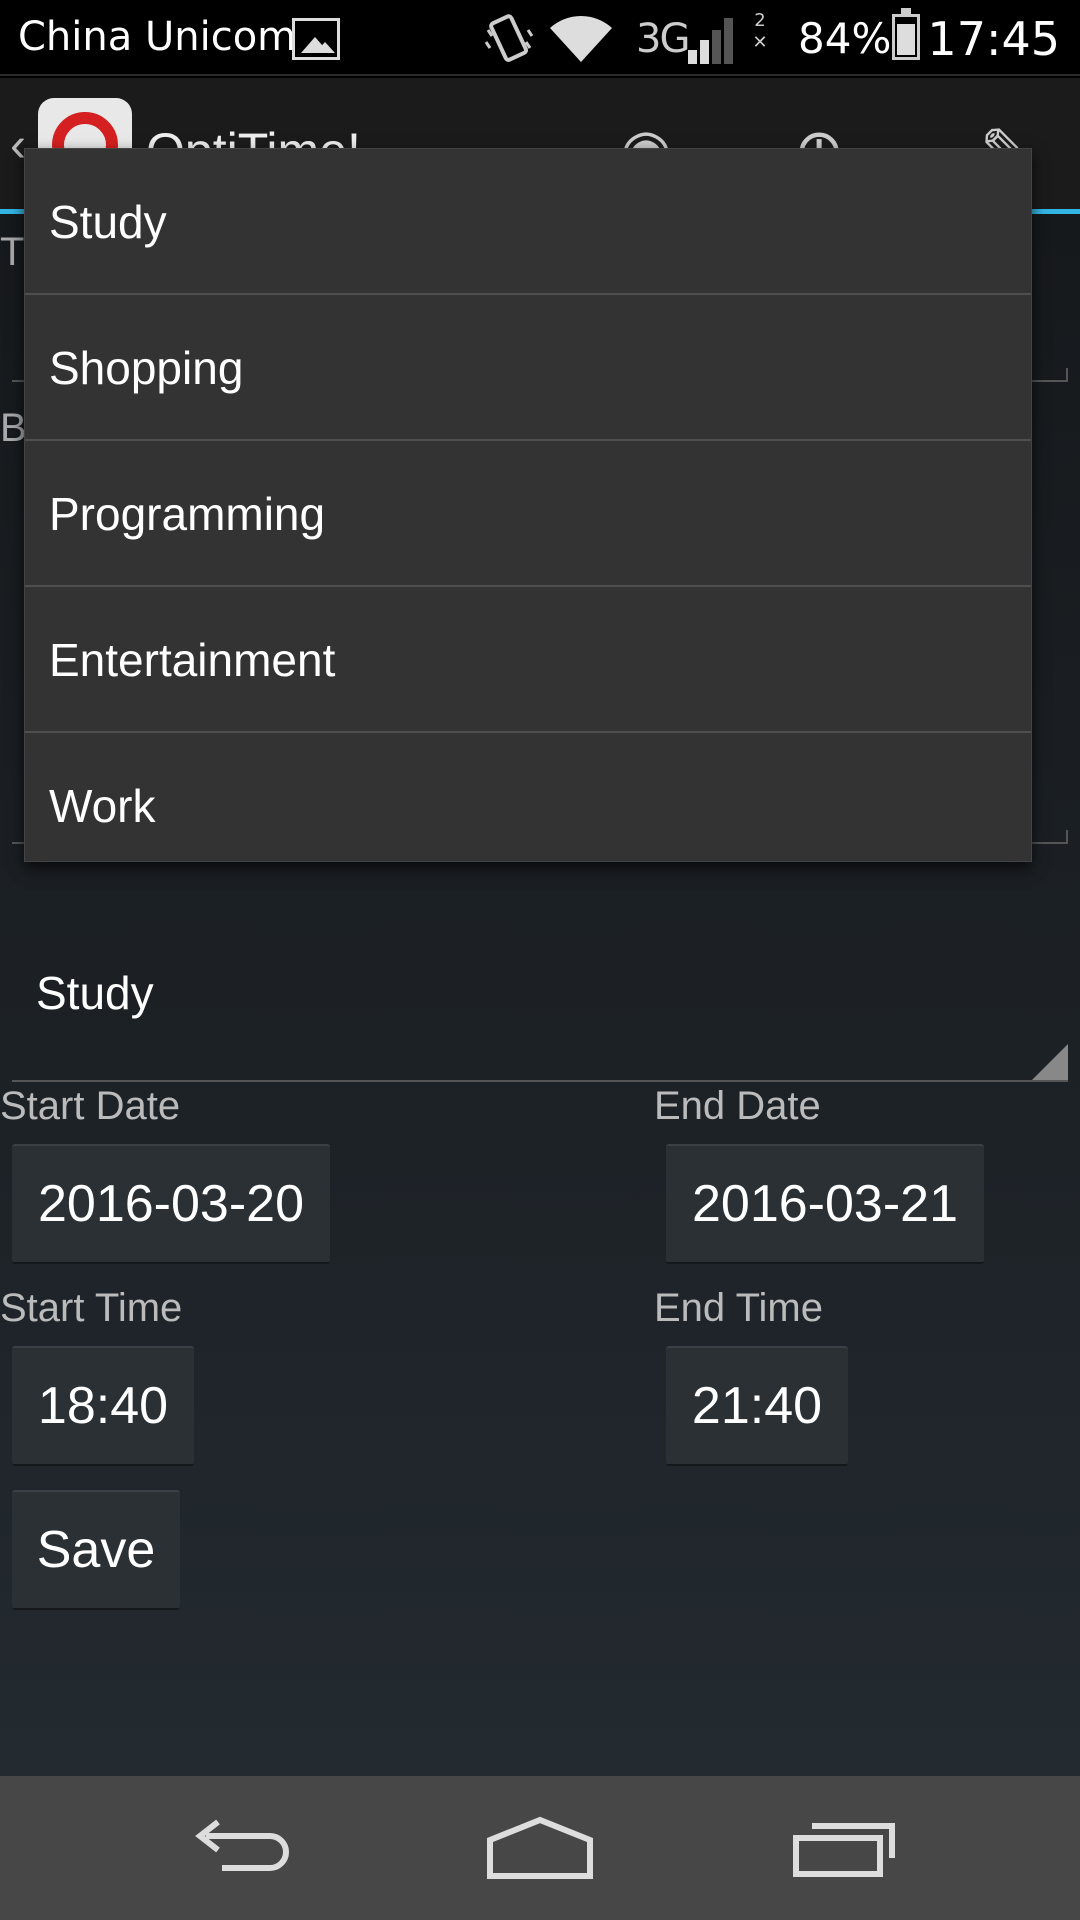 The width and height of the screenshot is (1080, 1920). What do you see at coordinates (238, 1849) in the screenshot?
I see `back-icon` at bounding box center [238, 1849].